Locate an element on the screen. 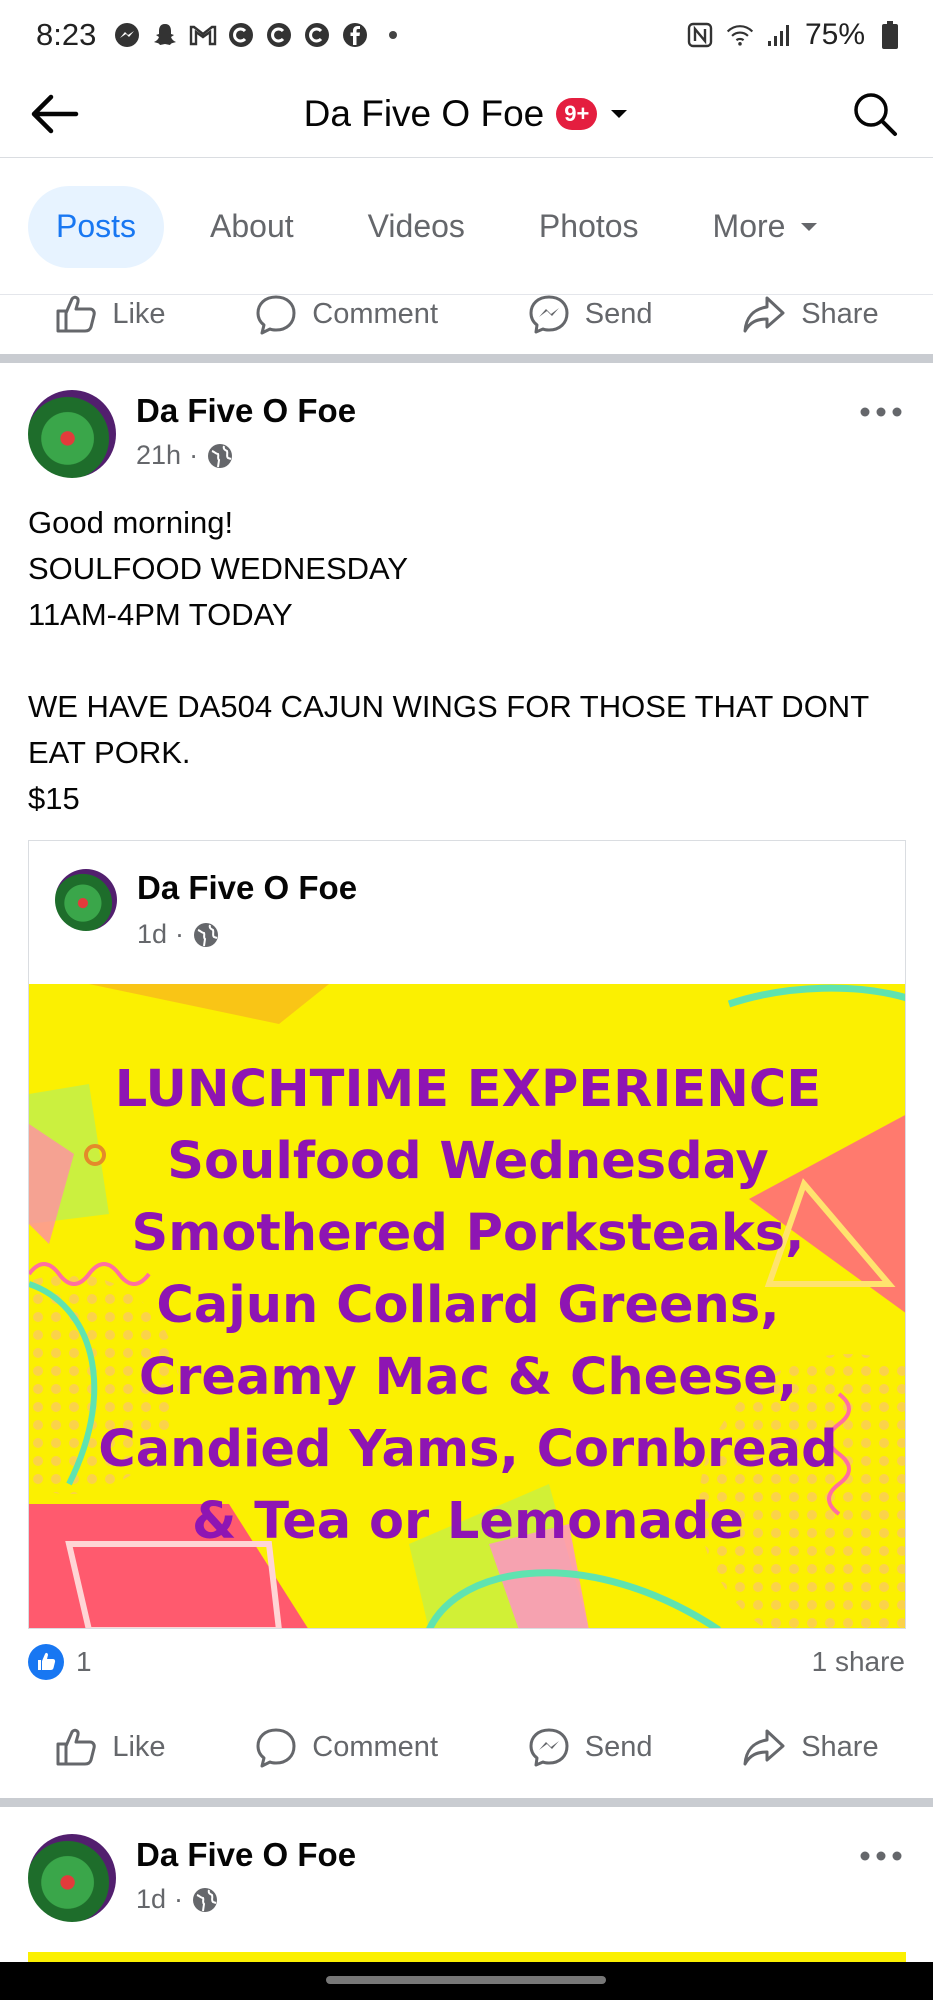 This screenshot has width=933, height=2000. notification-badge: 9+ is located at coordinates (577, 114).